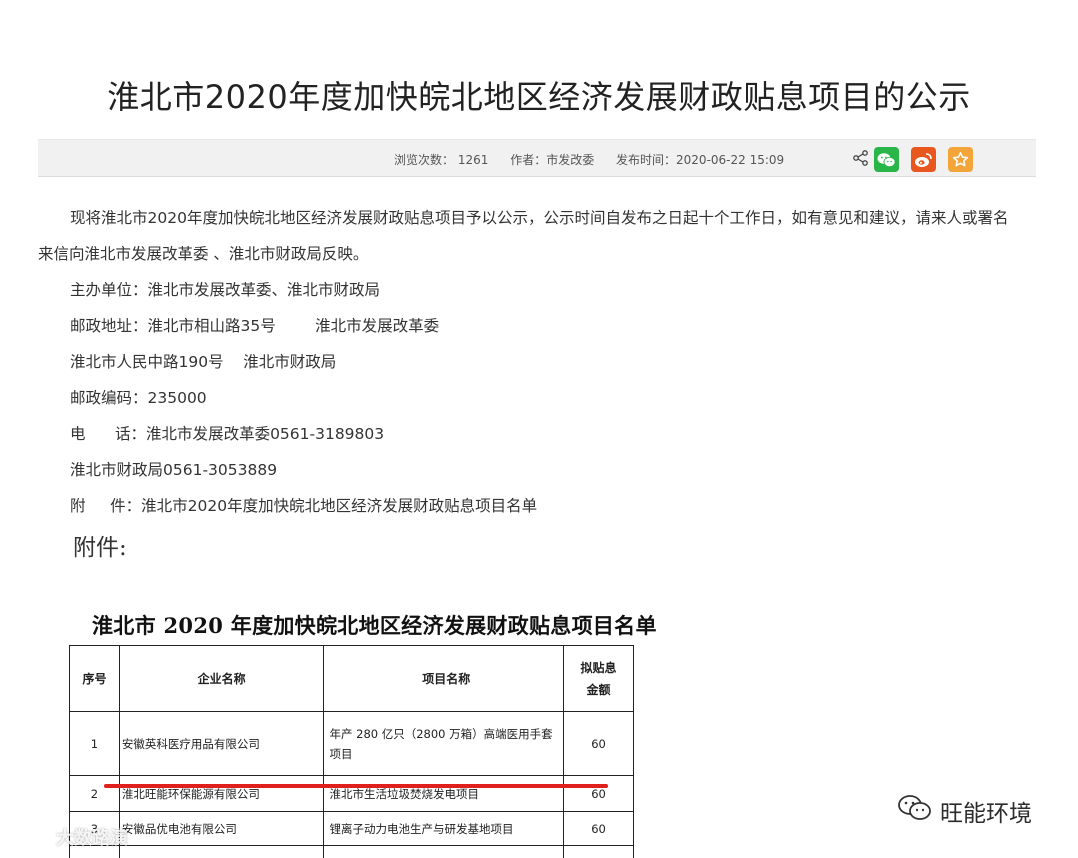 This screenshot has height=858, width=1078. Describe the element at coordinates (915, 811) in the screenshot. I see `wechat-logo-icon` at that location.